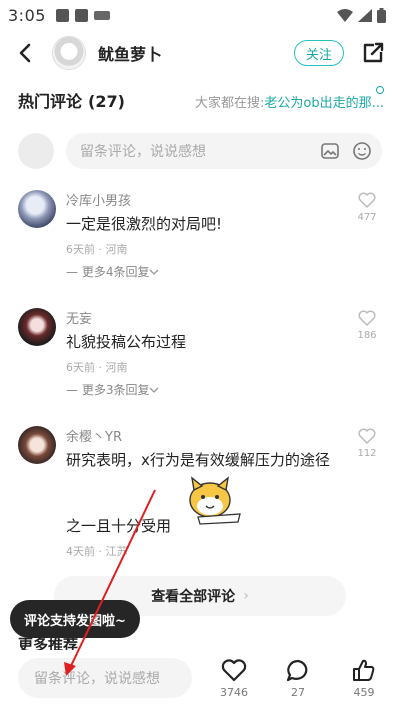 This screenshot has width=400, height=710. Describe the element at coordinates (367, 335) in the screenshot. I see `like-count: 186` at that location.